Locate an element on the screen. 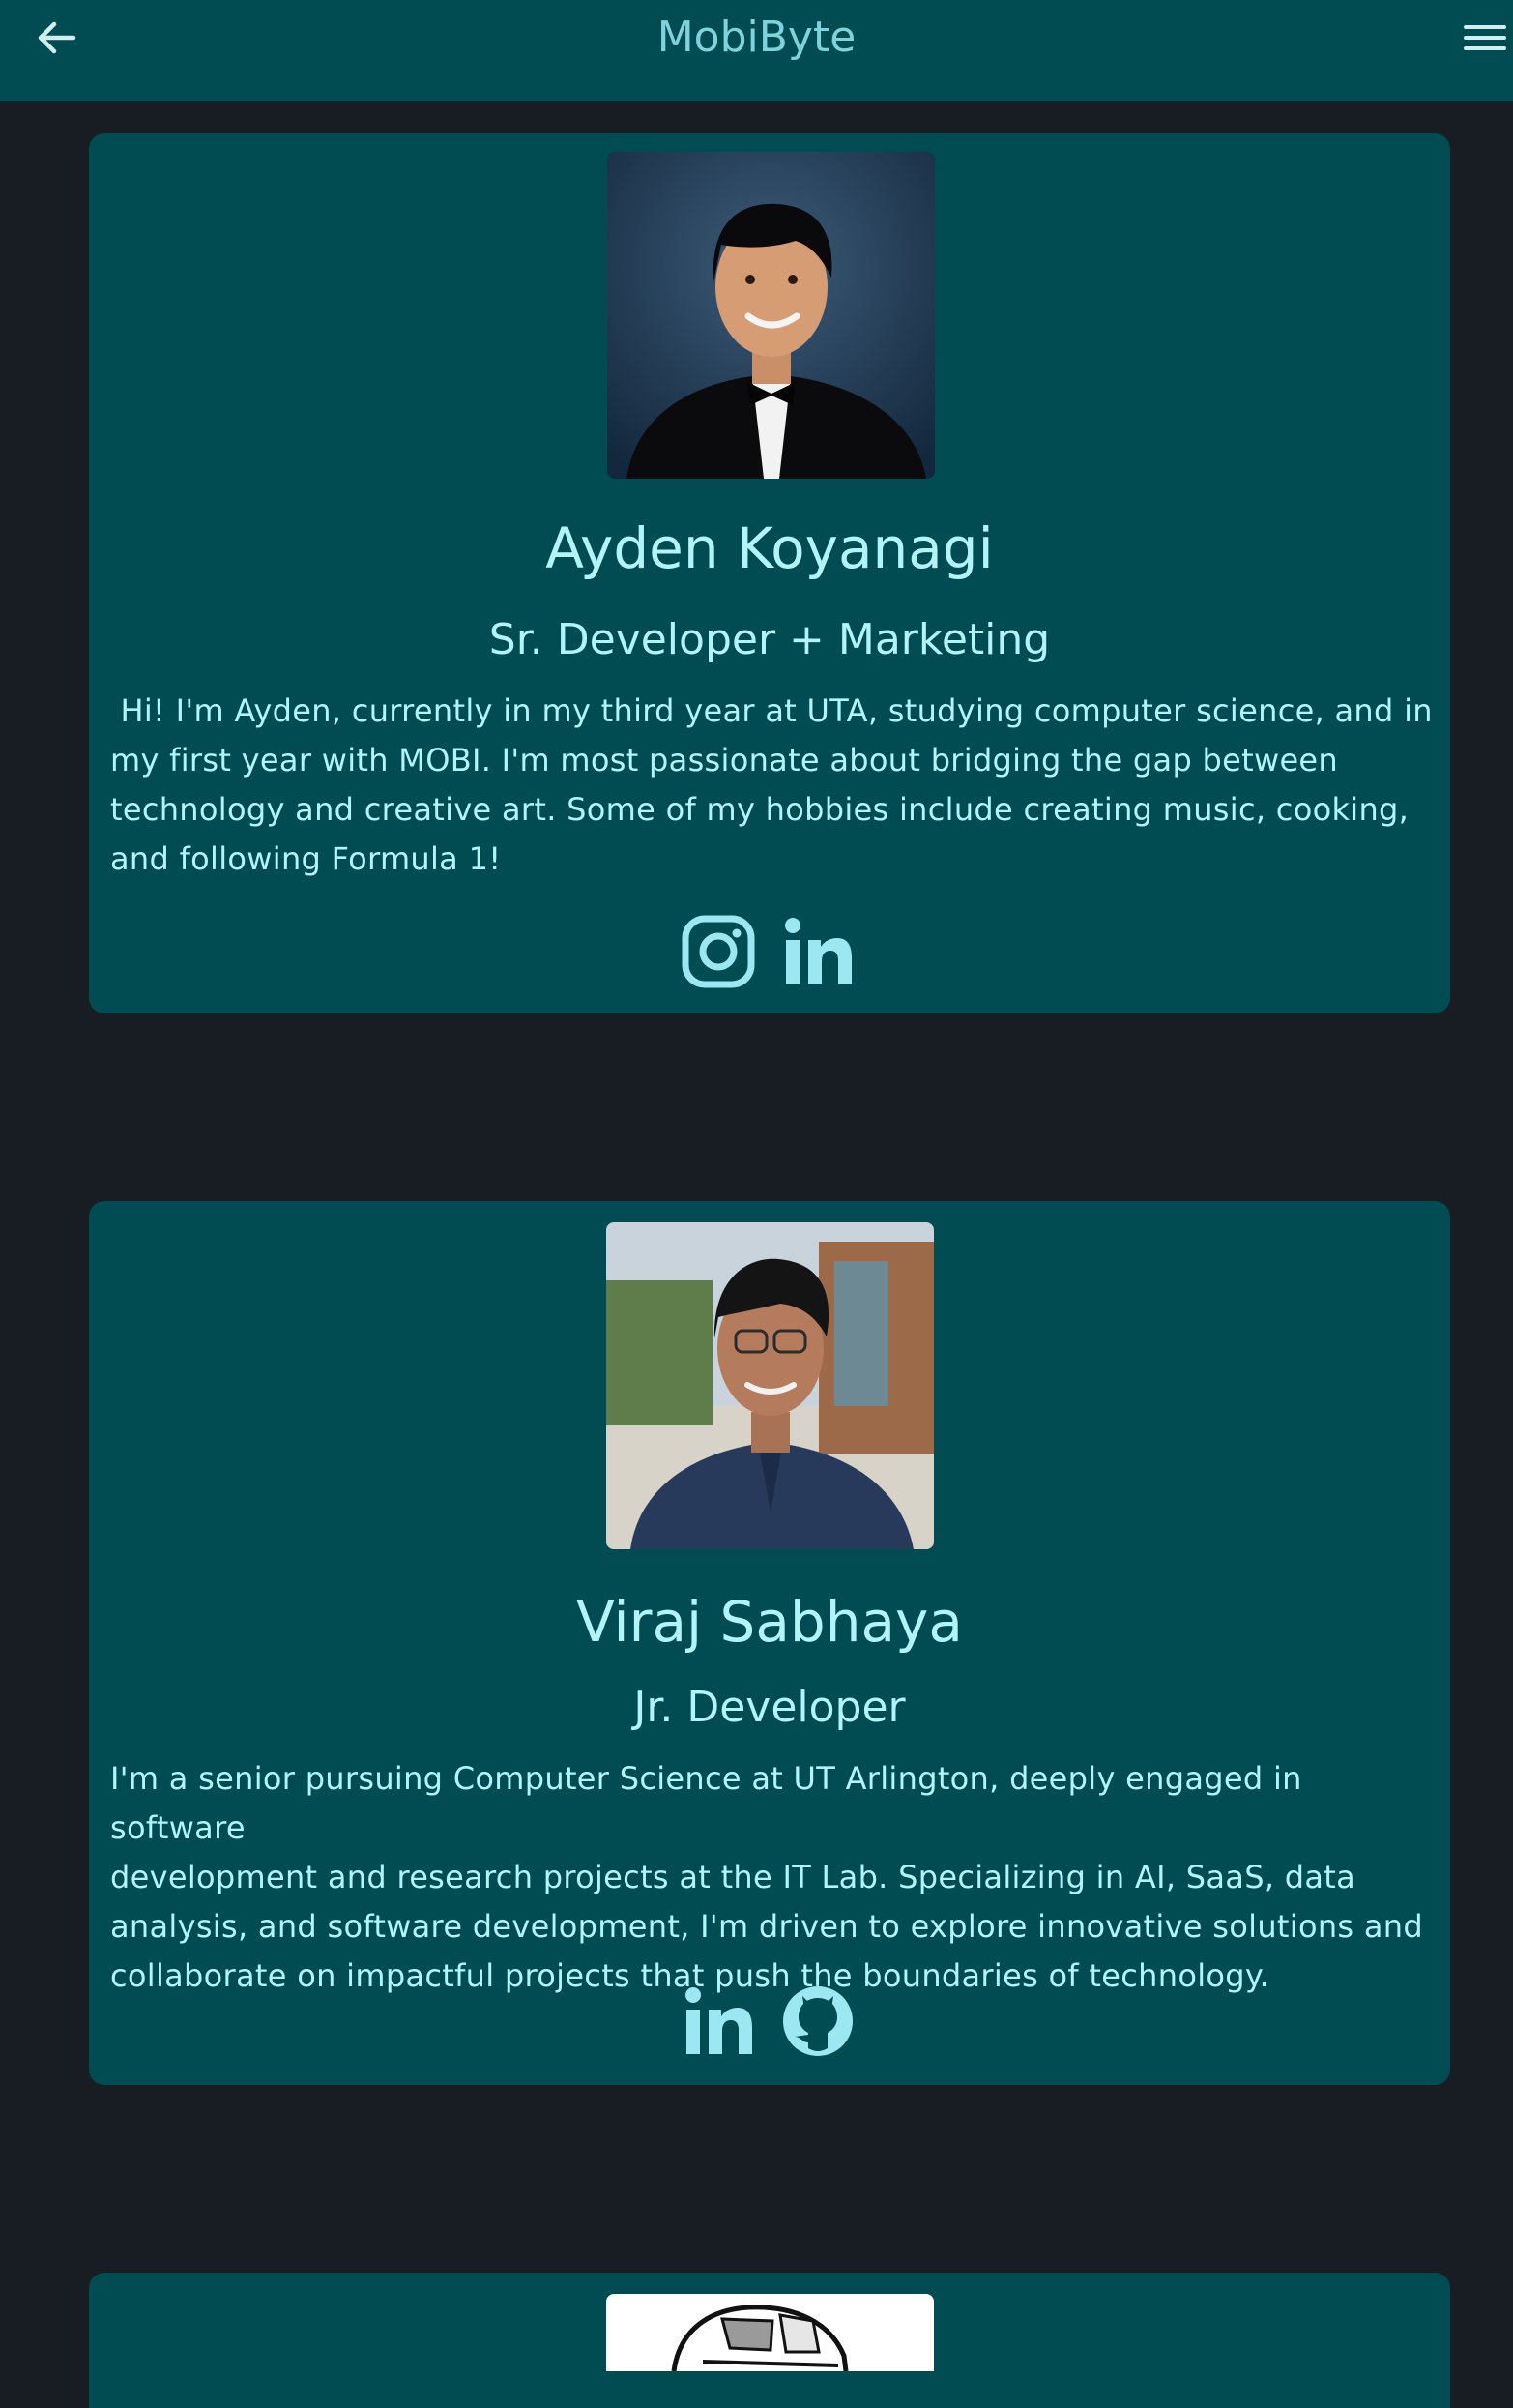 This screenshot has height=2408, width=1513. member-name: Viraj Sabhaya is located at coordinates (769, 1622).